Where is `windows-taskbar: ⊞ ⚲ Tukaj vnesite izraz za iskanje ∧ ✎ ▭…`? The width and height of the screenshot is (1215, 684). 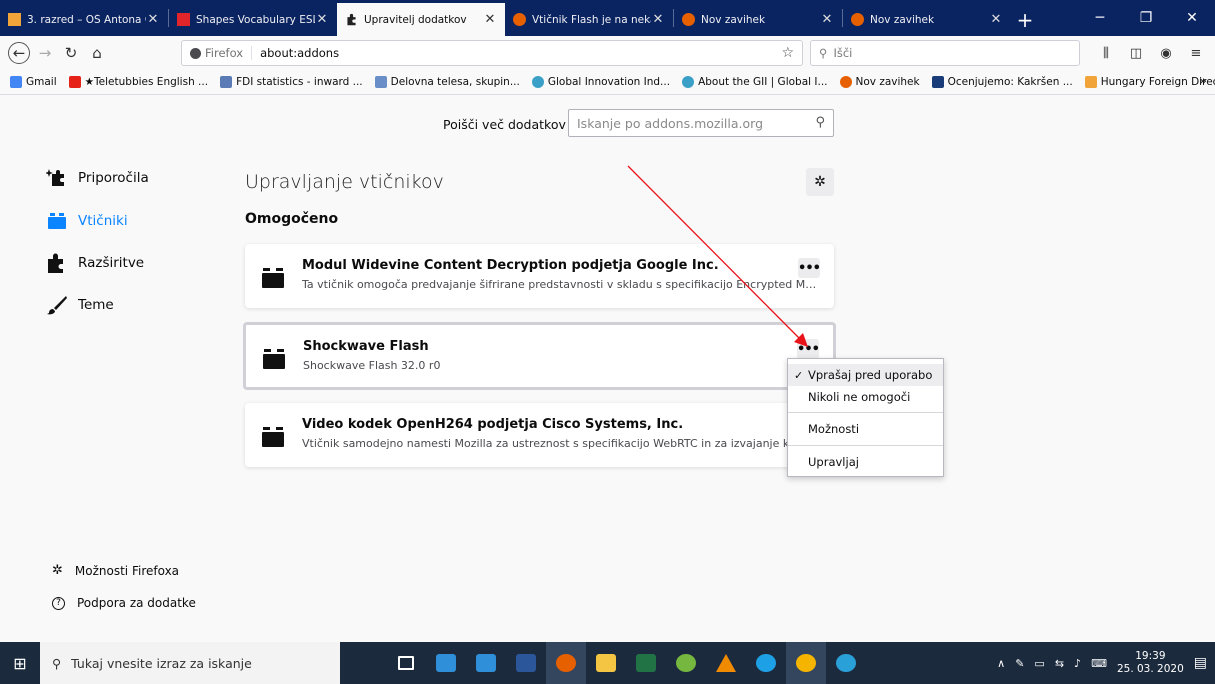 windows-taskbar: ⊞ ⚲ Tukaj vnesite izraz za iskanje ∧ ✎ ▭… is located at coordinates (607, 663).